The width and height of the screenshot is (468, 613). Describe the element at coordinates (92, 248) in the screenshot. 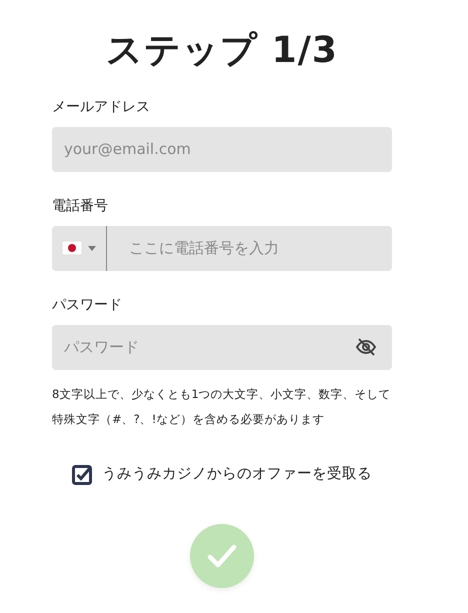

I see `caret-icon` at that location.